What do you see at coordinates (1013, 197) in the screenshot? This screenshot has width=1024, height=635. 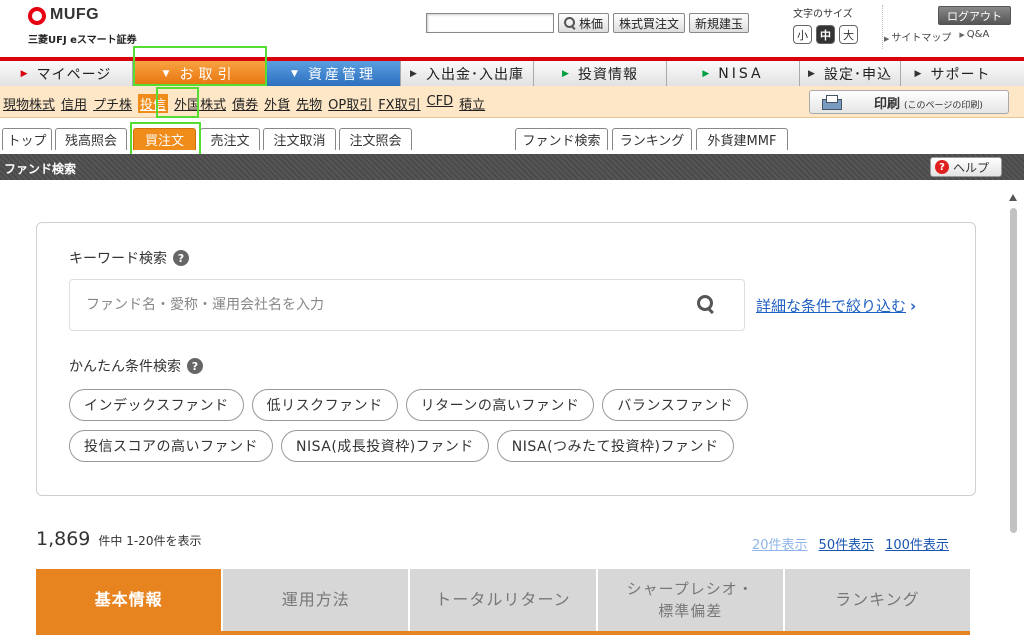 I see `scroll-up-arrow-icon` at bounding box center [1013, 197].